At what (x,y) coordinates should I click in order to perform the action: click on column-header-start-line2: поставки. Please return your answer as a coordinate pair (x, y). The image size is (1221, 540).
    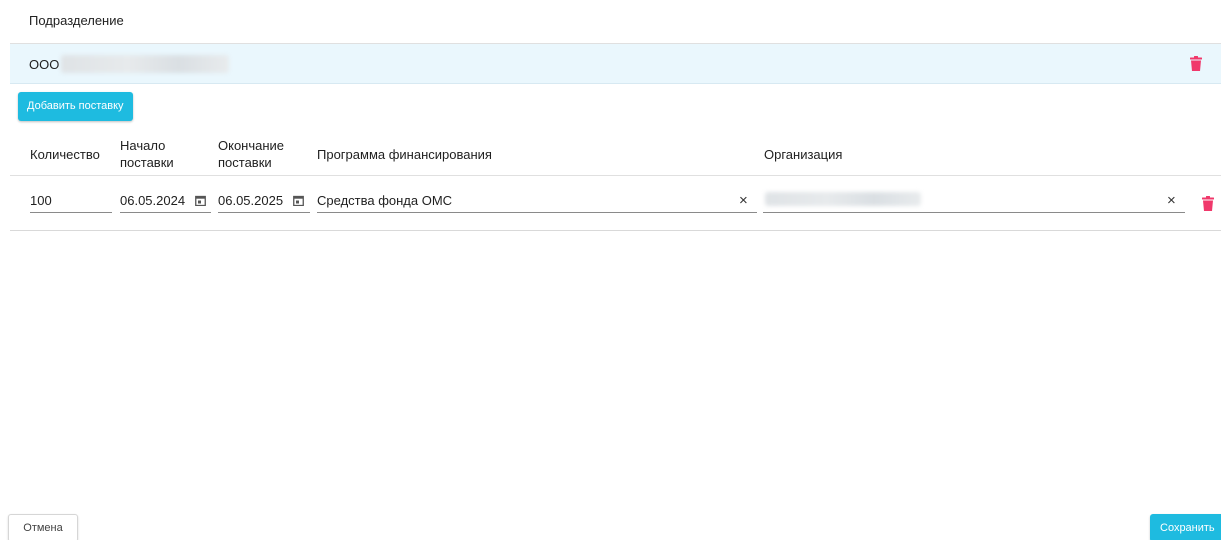
    Looking at the image, I should click on (147, 162).